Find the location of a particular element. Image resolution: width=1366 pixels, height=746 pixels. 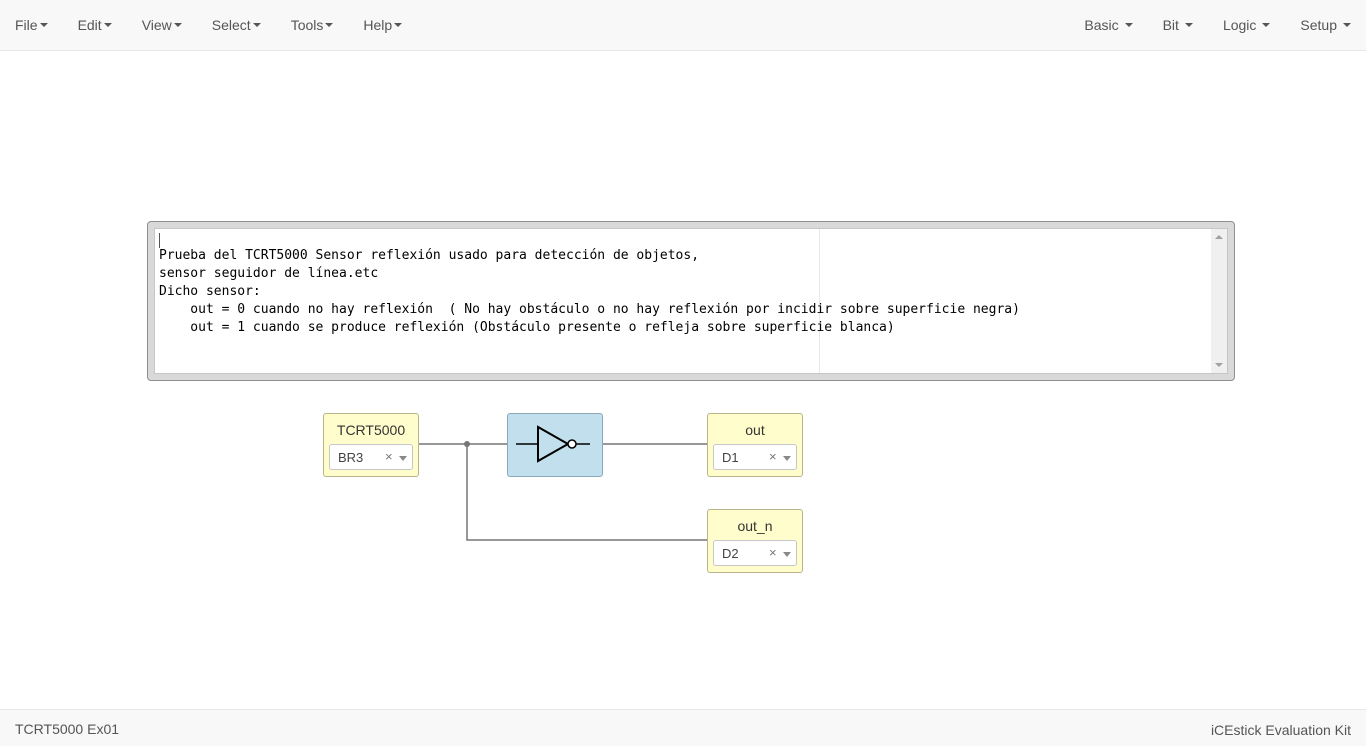

input-pin-select: BR3 × is located at coordinates (371, 457).